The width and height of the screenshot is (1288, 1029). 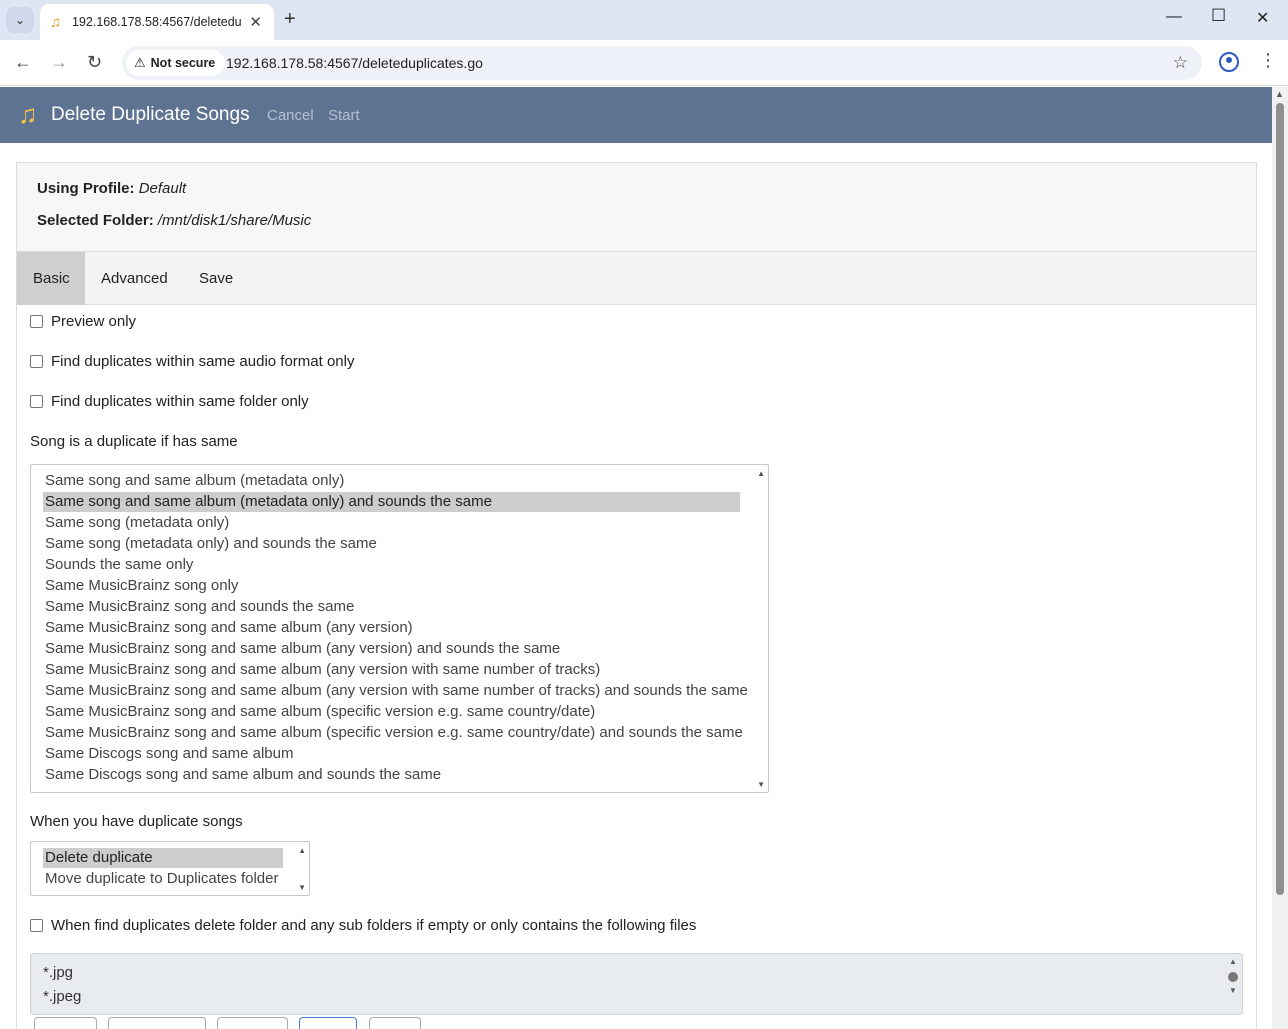 I want to click on file-pattern-line: *.jpg, so click(x=58, y=972).